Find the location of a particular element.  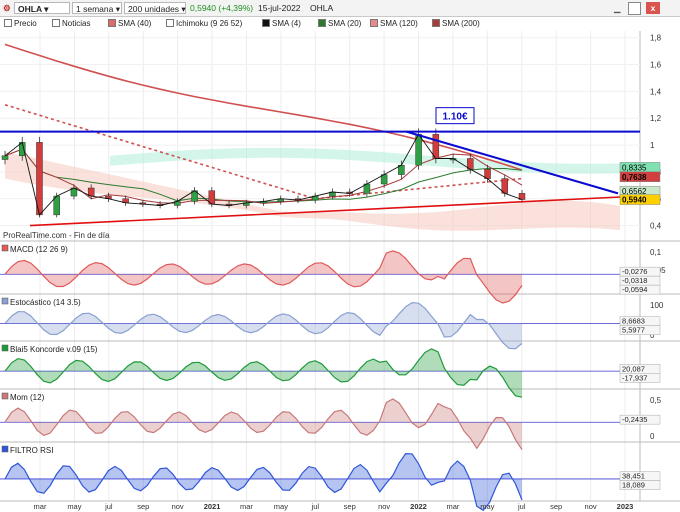

candle-body is located at coordinates (5, 157).